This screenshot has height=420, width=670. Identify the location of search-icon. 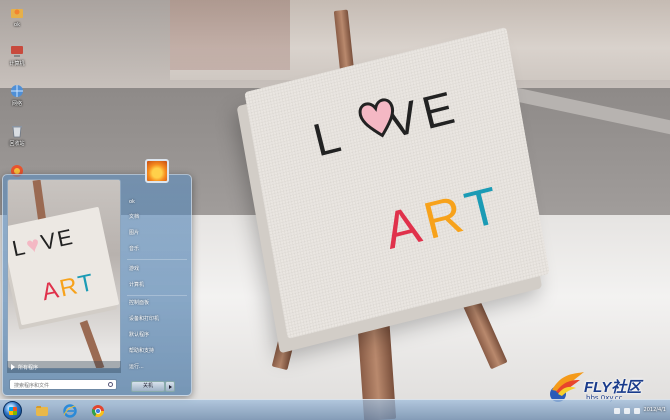
(110, 384).